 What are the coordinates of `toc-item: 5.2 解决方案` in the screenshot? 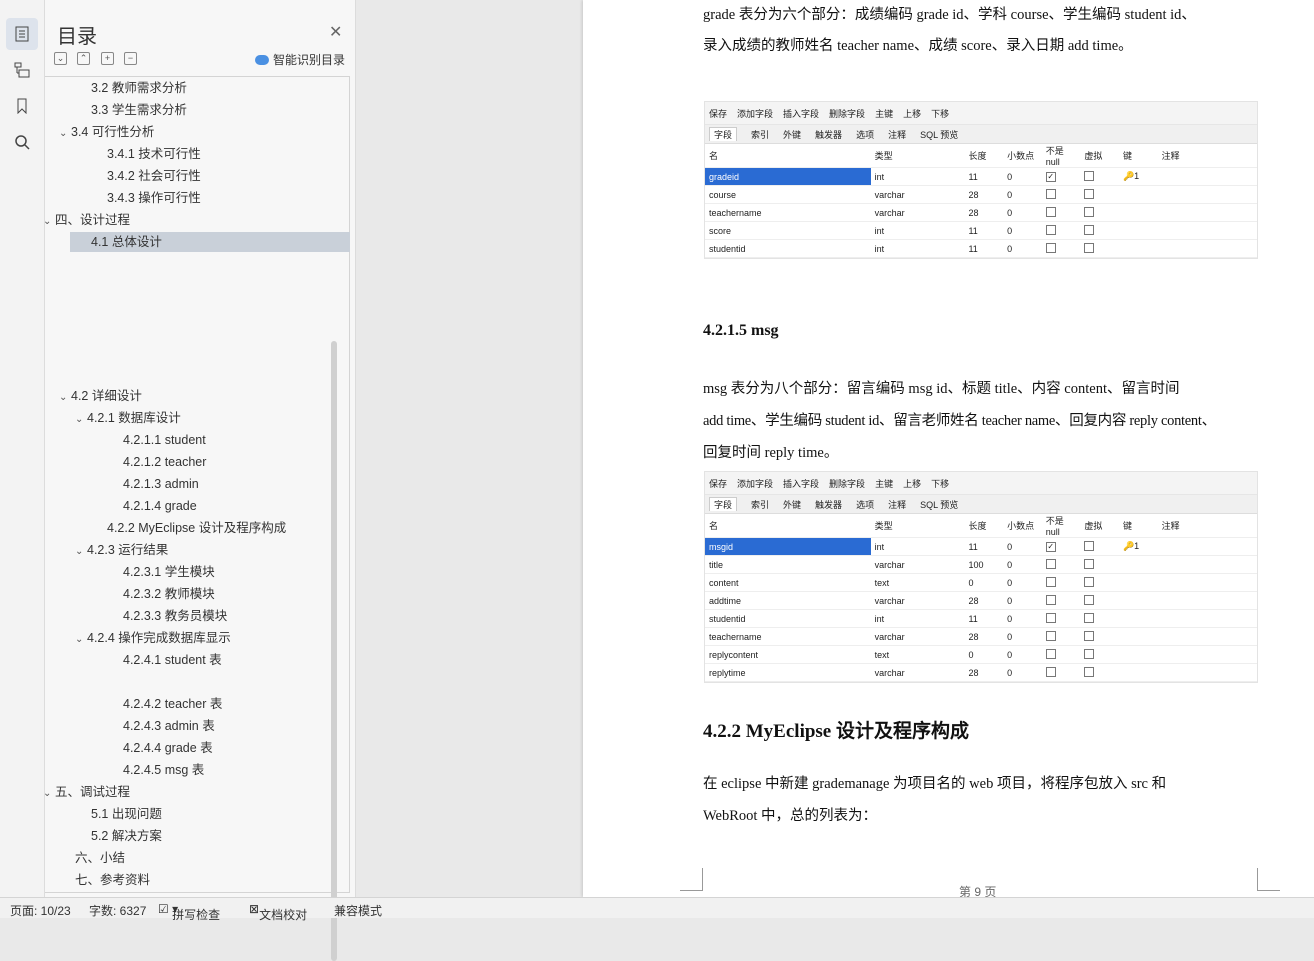 It's located at (126, 836).